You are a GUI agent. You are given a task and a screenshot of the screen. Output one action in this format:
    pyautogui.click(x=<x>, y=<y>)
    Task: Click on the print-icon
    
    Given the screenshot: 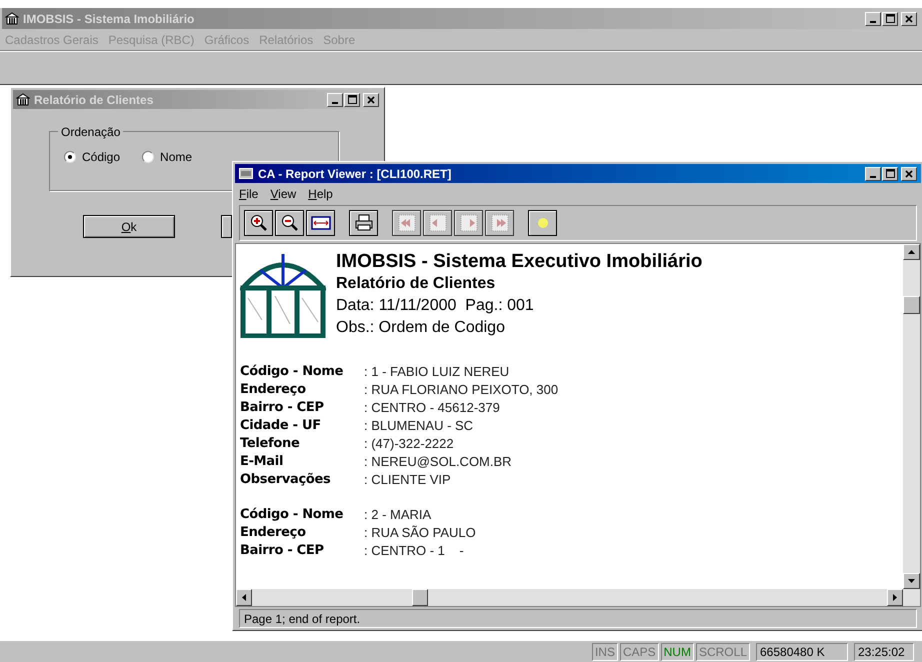 What is the action you would take?
    pyautogui.click(x=364, y=223)
    